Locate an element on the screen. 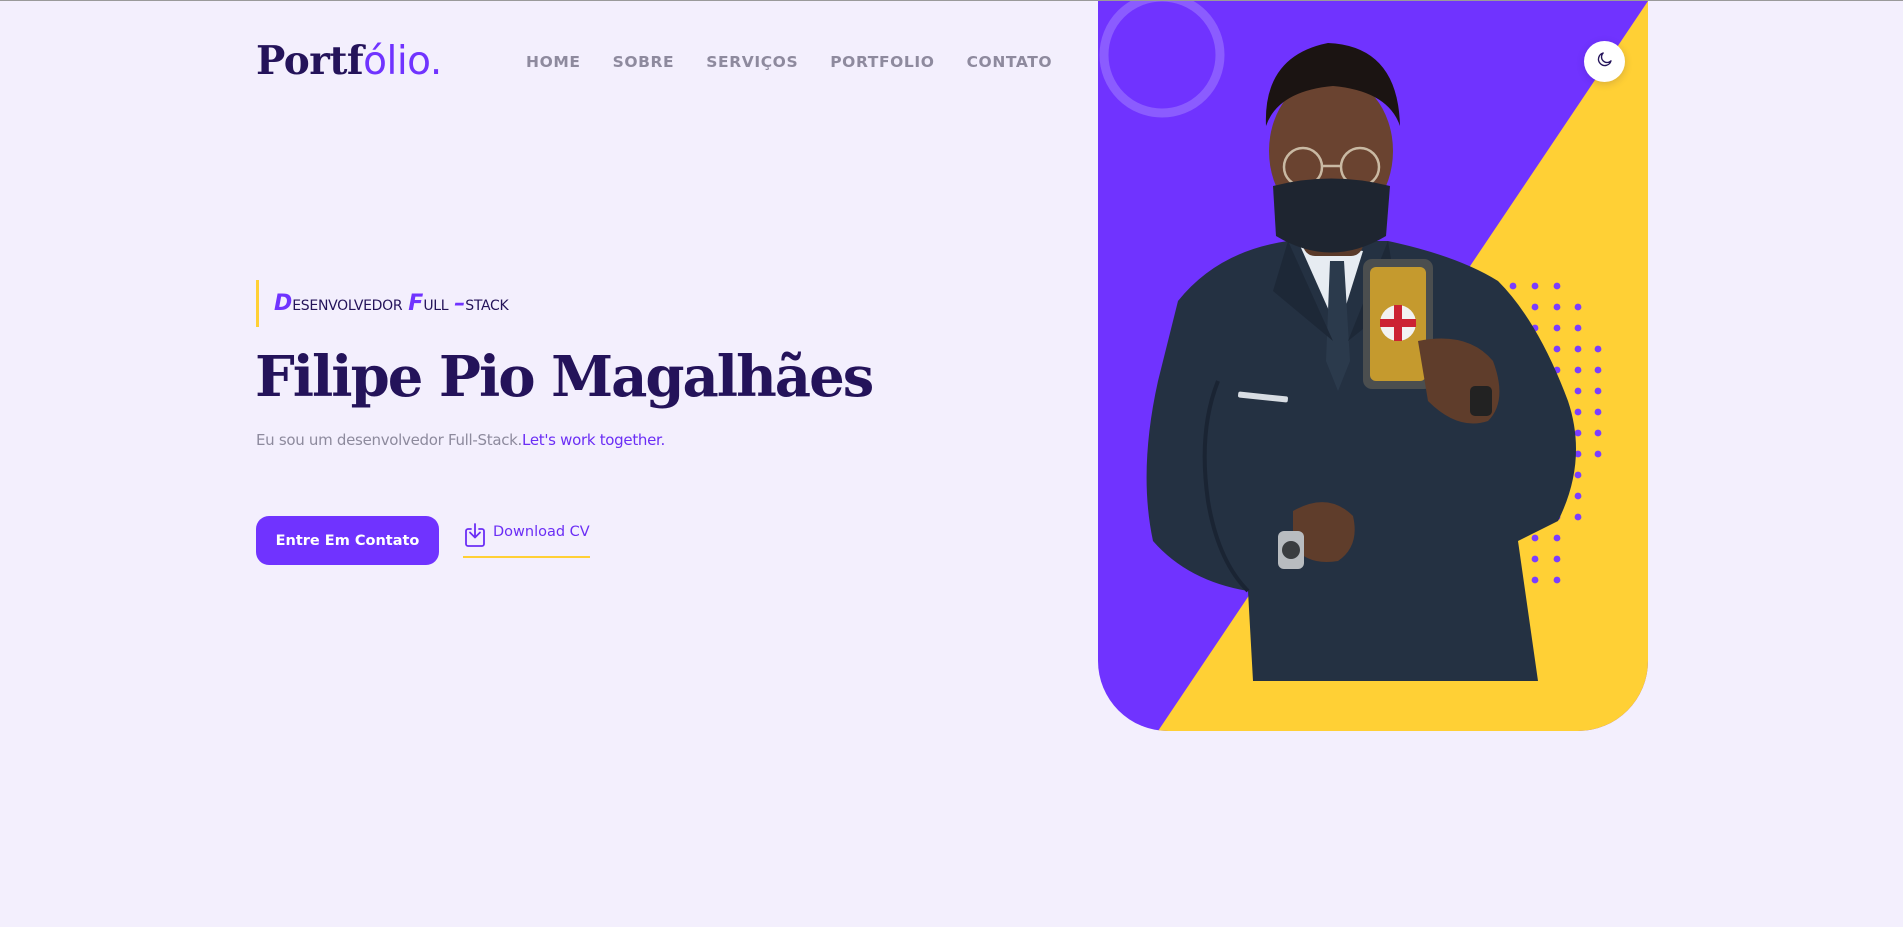 This screenshot has width=1903, height=927. logo-main: Portf is located at coordinates (310, 61).